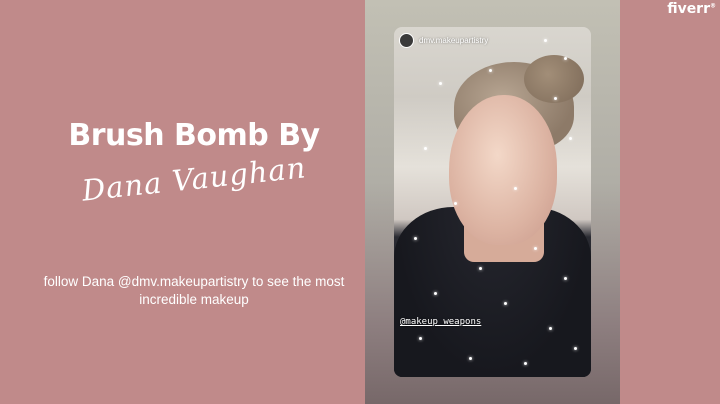 This screenshot has width=720, height=404. I want to click on story-mention-tag: @makeup_weapons, so click(440, 322).